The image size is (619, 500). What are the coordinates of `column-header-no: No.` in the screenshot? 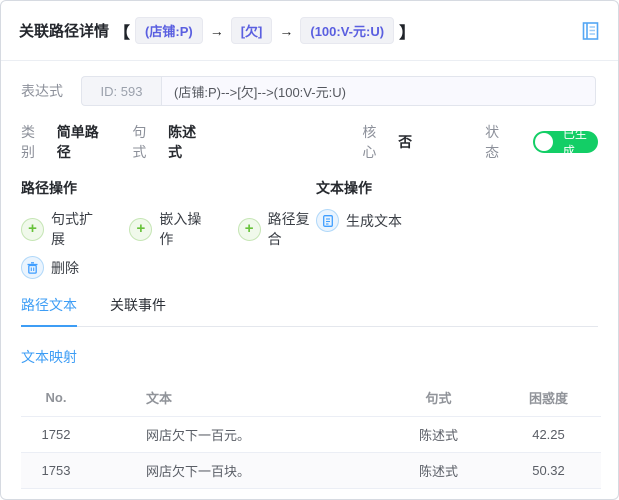 It's located at (56, 398).